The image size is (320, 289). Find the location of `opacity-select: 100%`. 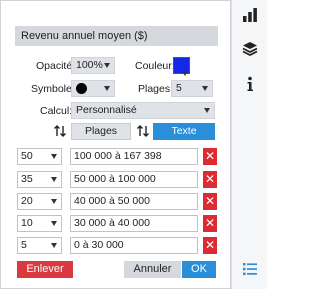

opacity-select: 100% is located at coordinates (93, 65).